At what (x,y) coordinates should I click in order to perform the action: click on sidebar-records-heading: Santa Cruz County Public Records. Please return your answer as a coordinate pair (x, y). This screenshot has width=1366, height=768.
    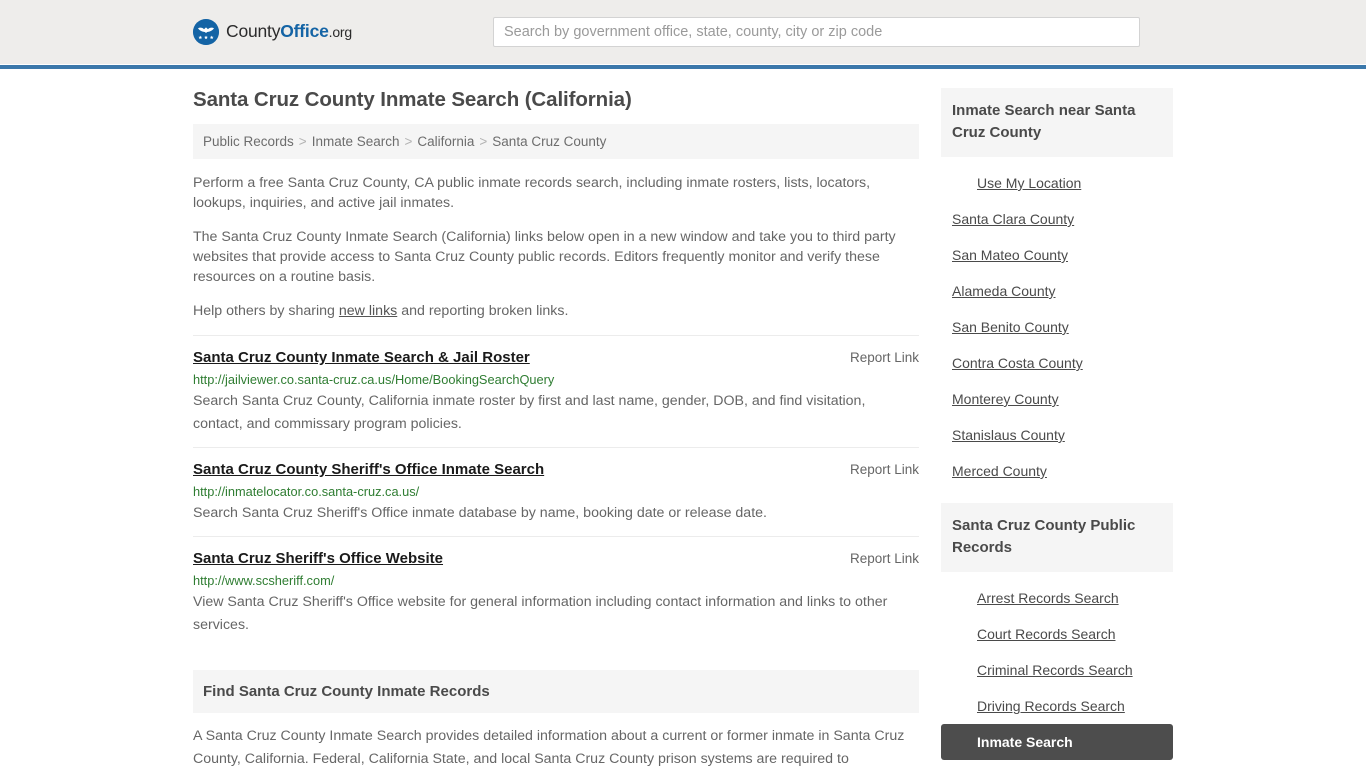
    Looking at the image, I should click on (1057, 537).